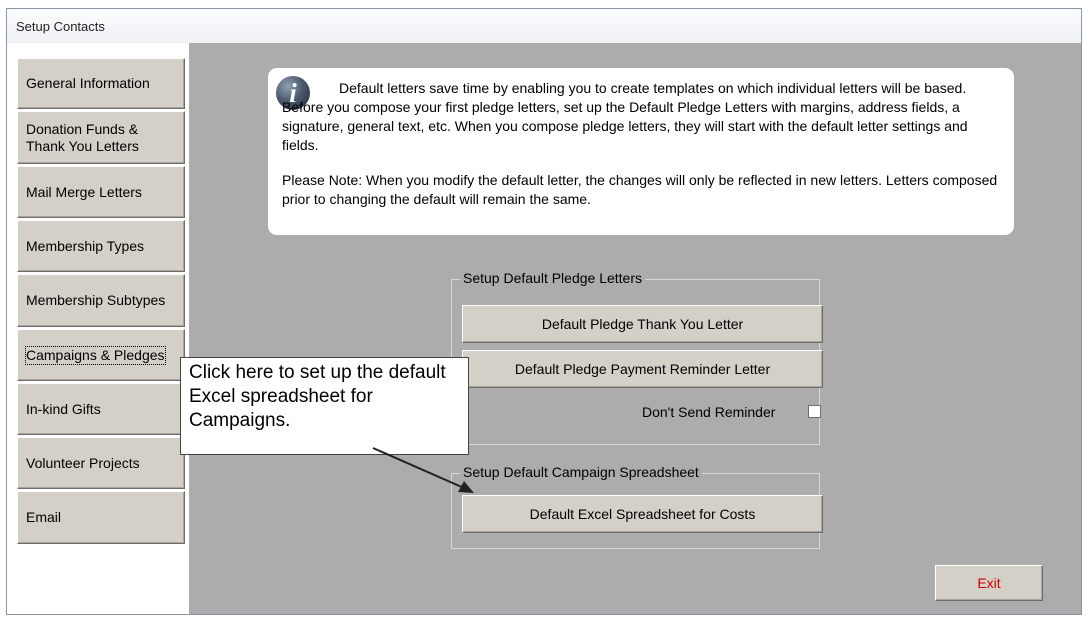 Image resolution: width=1091 pixels, height=620 pixels. I want to click on default-excel-spreadsheet-button: Default Excel Spreadsheet for Costs, so click(642, 514).